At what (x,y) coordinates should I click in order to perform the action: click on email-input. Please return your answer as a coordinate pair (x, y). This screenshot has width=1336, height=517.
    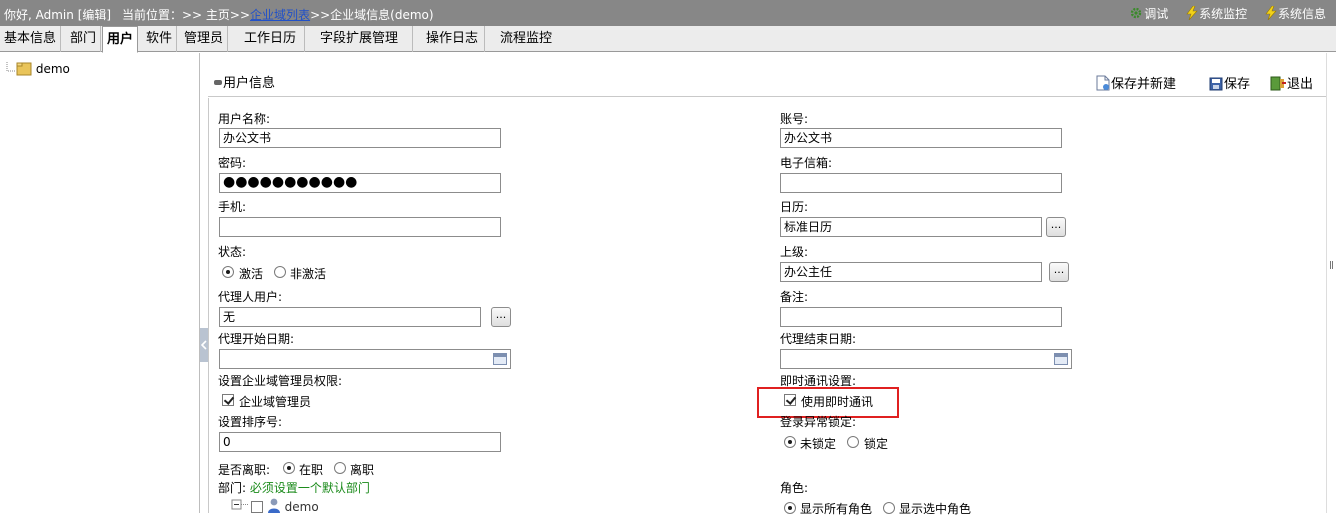
    Looking at the image, I should click on (921, 183).